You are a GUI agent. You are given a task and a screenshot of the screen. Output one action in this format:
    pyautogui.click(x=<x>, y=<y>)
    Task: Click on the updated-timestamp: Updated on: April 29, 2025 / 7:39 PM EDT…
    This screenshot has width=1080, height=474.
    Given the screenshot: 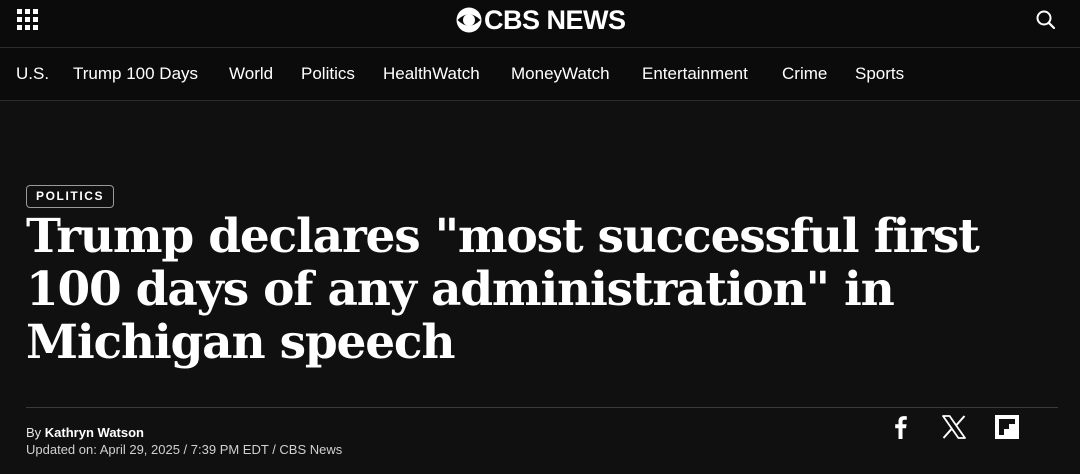 What is the action you would take?
    pyautogui.click(x=184, y=449)
    